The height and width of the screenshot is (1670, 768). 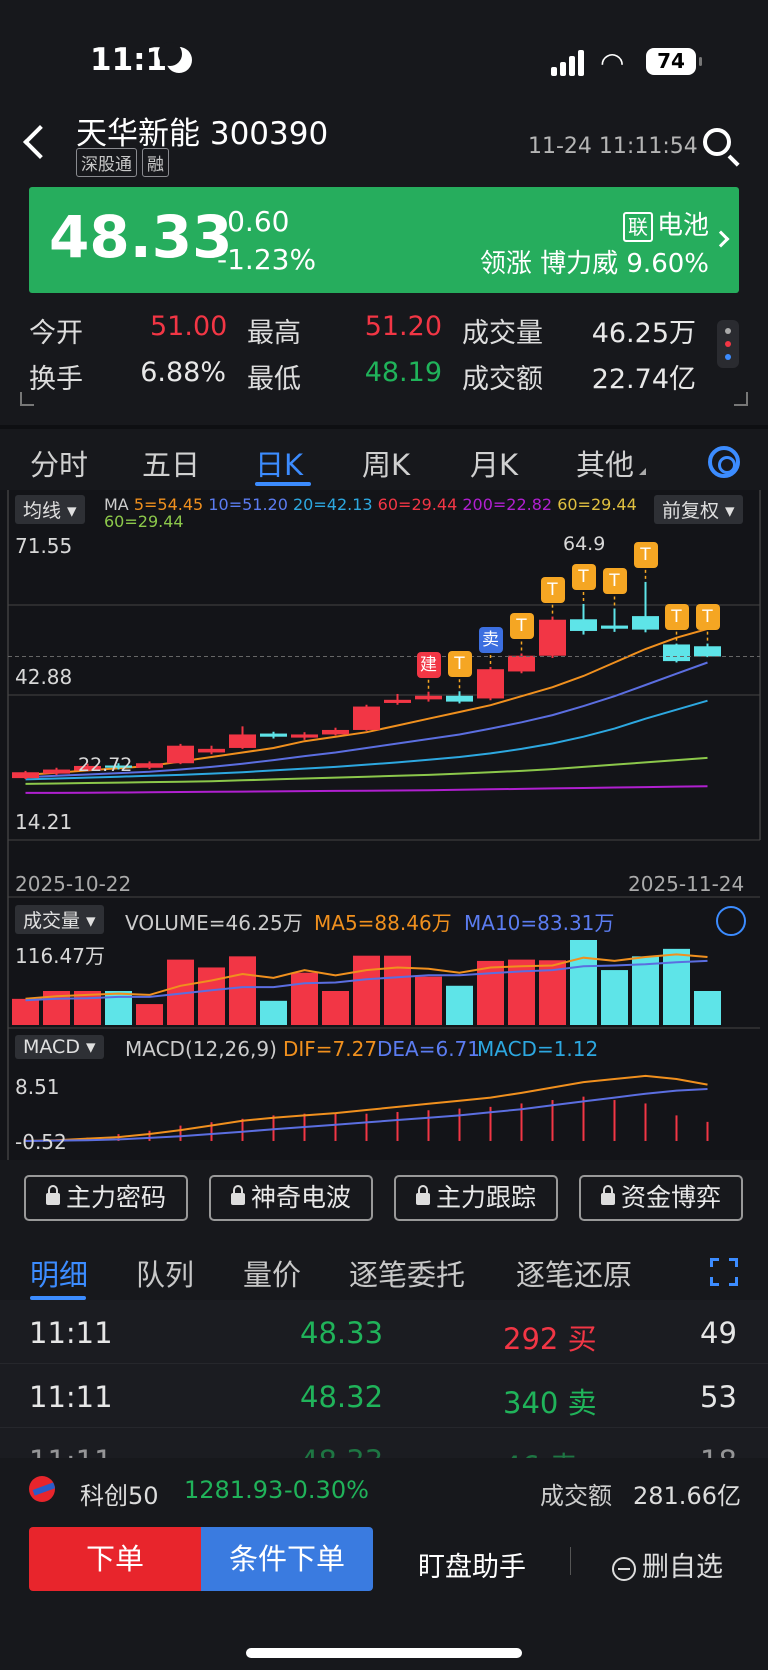 What do you see at coordinates (189, 326) in the screenshot?
I see `open-value: 51.00` at bounding box center [189, 326].